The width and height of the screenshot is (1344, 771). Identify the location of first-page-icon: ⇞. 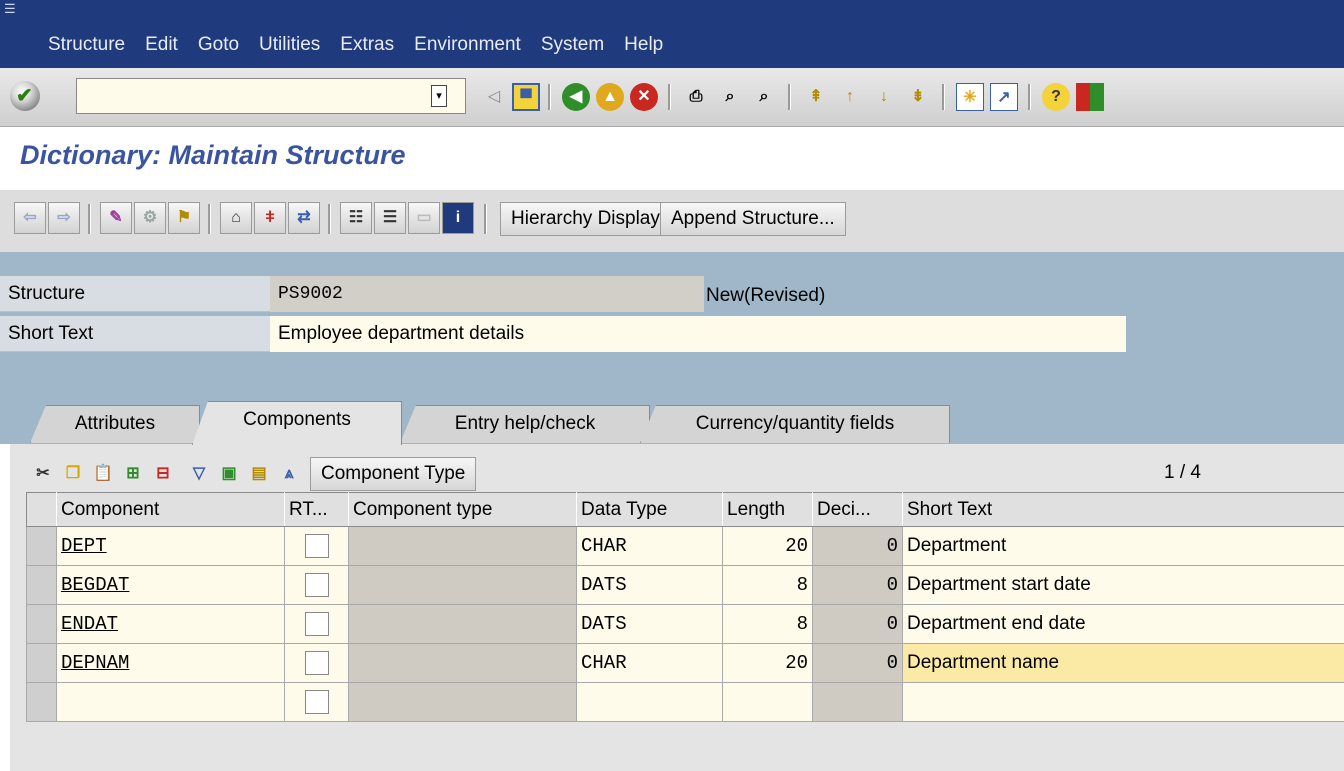
(816, 97).